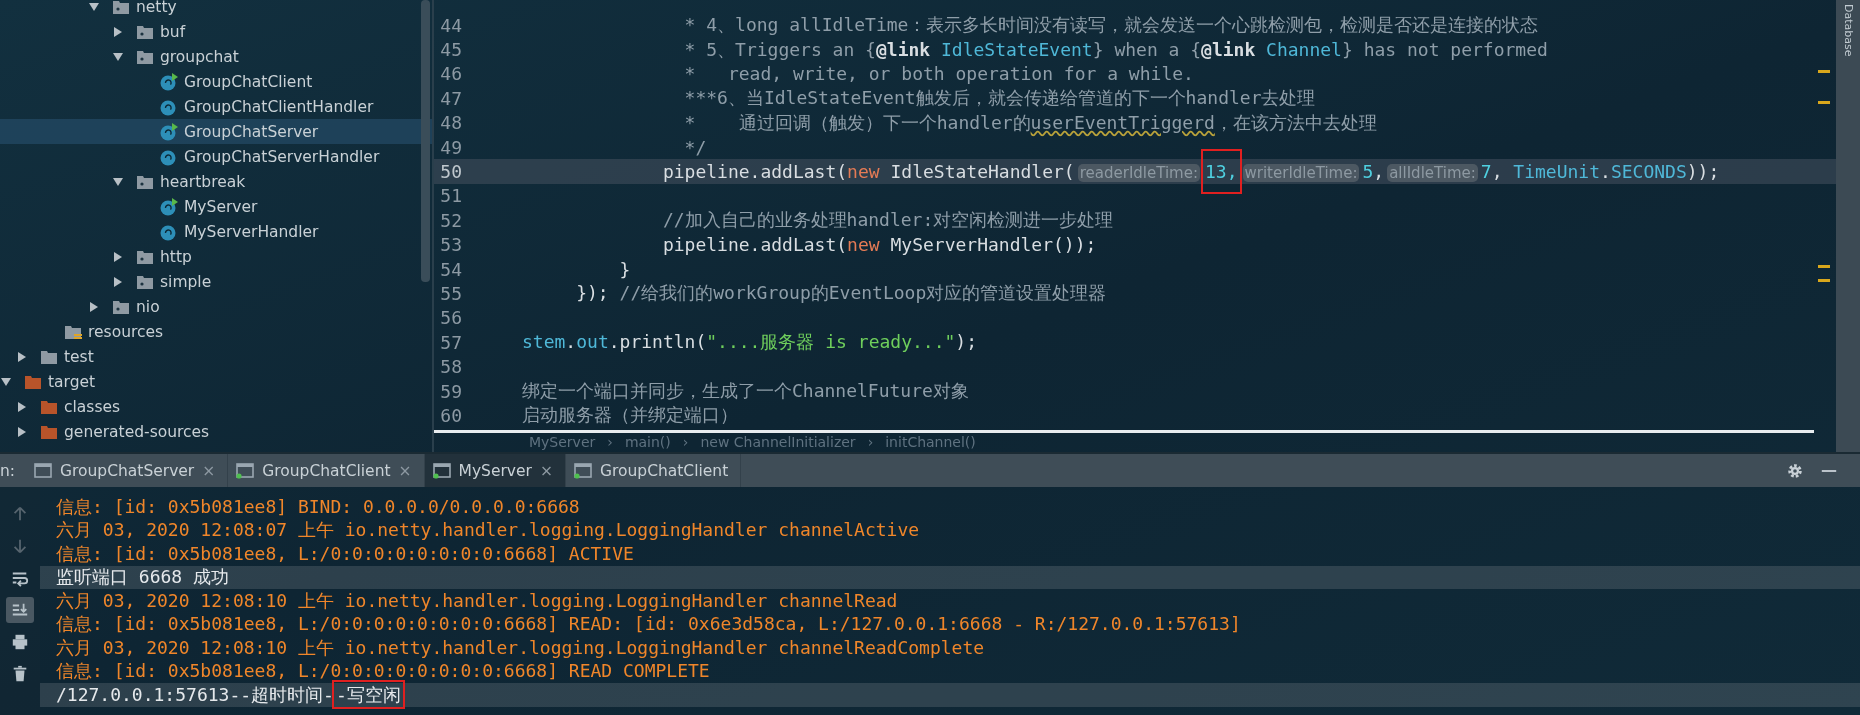  Describe the element at coordinates (451, 98) in the screenshot. I see `line-number: 47` at that location.